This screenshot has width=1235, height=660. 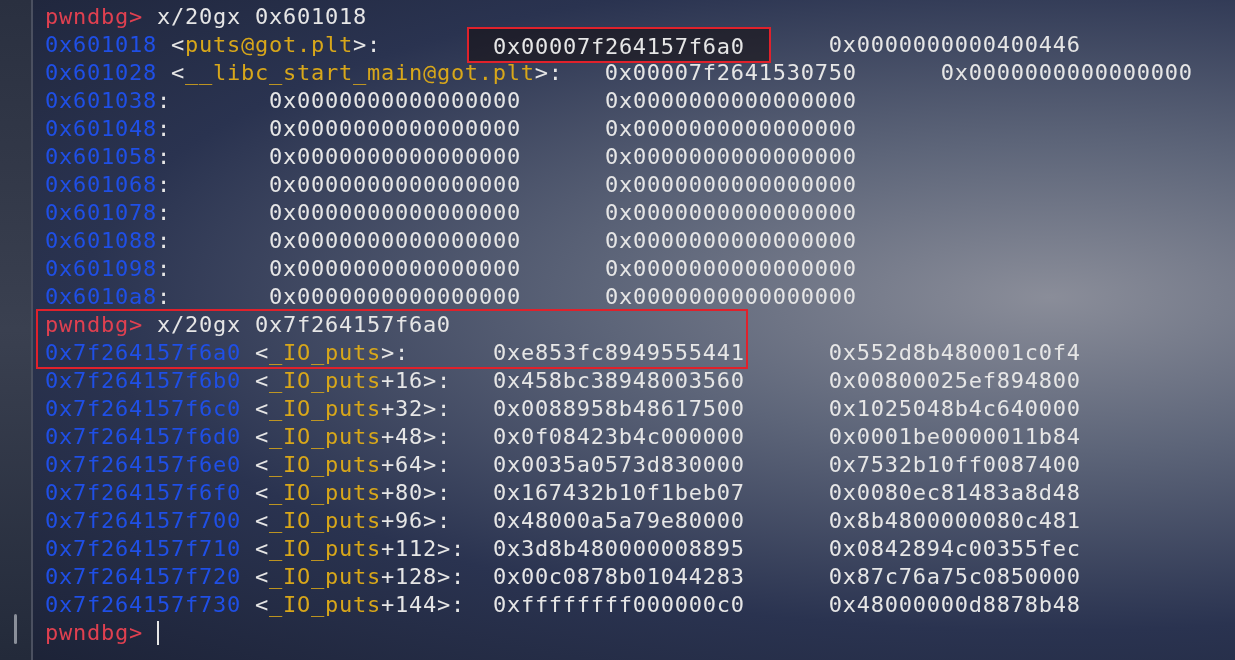 What do you see at coordinates (954, 493) in the screenshot?
I see `memory-value: 0x0080ec81483a8d48` at bounding box center [954, 493].